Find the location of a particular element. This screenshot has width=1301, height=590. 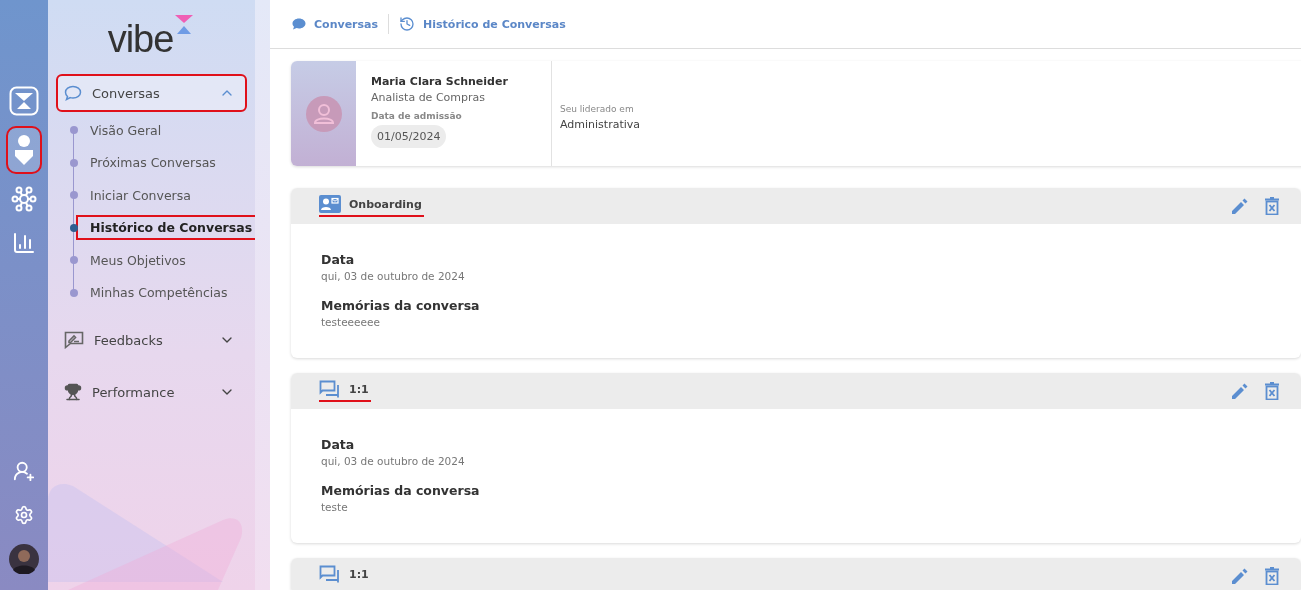

logo-text: vibe is located at coordinates (140, 39).